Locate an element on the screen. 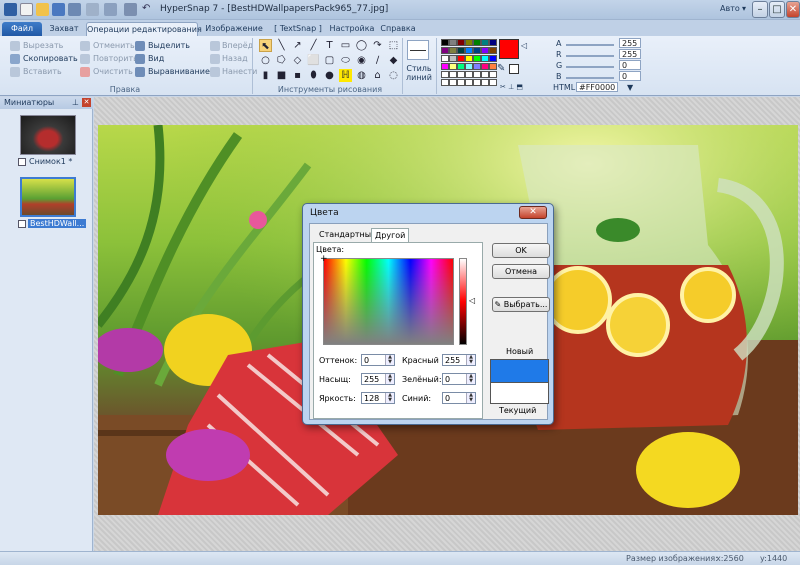 The height and width of the screenshot is (565, 800). callout-icon: ▭ is located at coordinates (345, 45).